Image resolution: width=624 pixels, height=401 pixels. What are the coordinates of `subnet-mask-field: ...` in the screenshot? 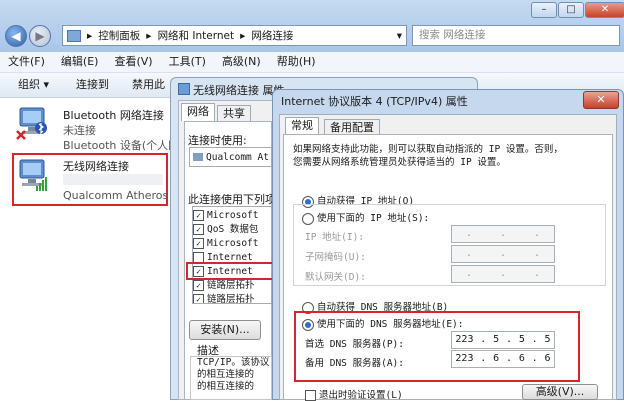 It's located at (503, 254).